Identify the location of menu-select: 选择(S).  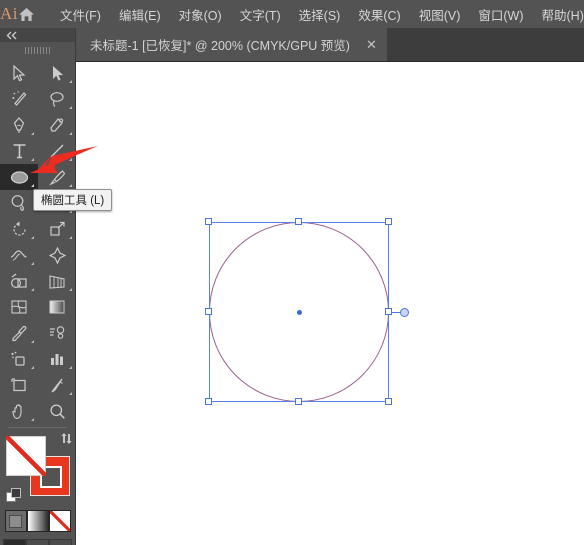
(320, 14).